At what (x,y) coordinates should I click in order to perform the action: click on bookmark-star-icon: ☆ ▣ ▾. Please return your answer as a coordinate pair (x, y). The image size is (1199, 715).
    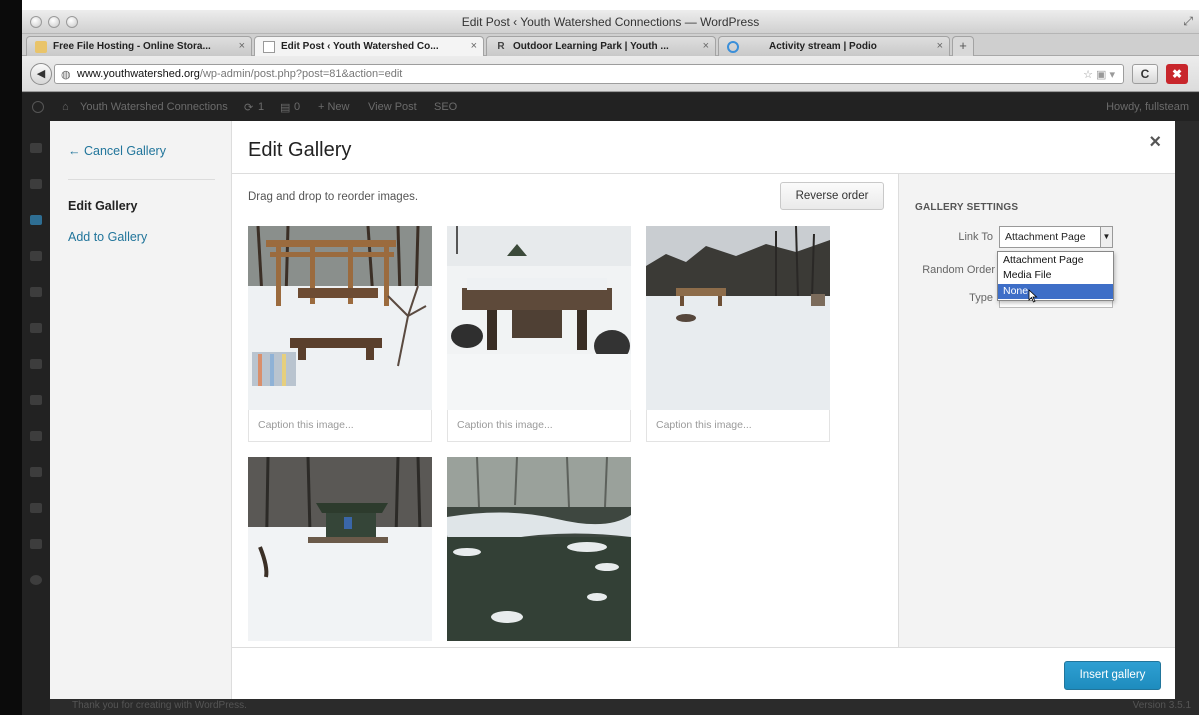
    Looking at the image, I should click on (1099, 74).